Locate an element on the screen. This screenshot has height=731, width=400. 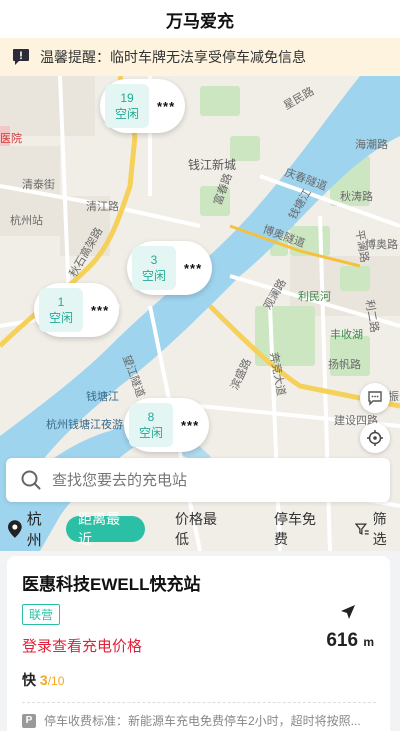
pin-count-box: 1 空闲 is located at coordinates (61, 310).